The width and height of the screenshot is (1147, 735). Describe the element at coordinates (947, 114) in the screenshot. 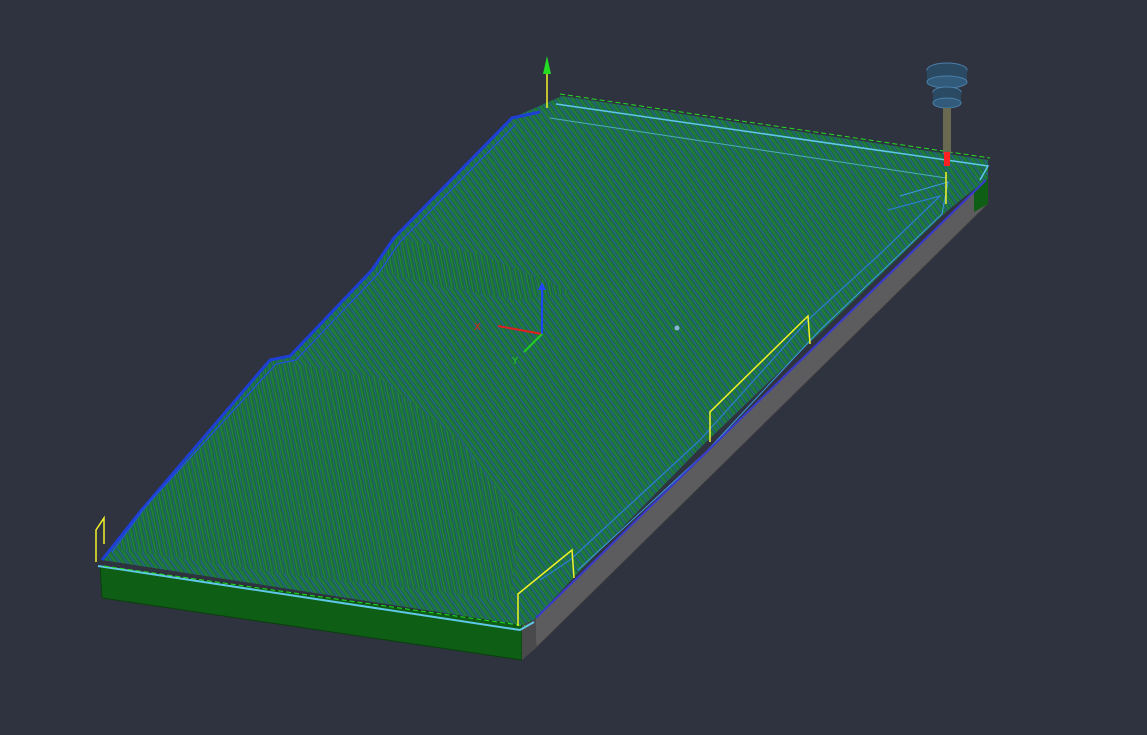

I see `cutting-tool-icon` at that location.